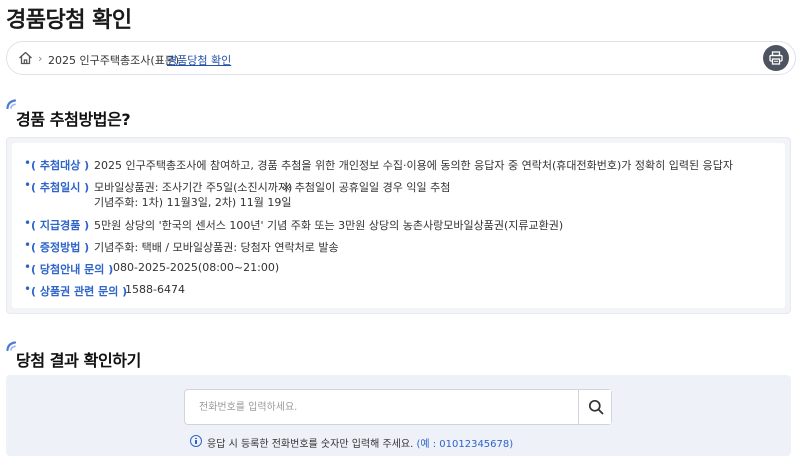 Image resolution: width=800 pixels, height=456 pixels. What do you see at coordinates (73, 119) in the screenshot?
I see `method-section-title: 경품 추첨방법은?` at bounding box center [73, 119].